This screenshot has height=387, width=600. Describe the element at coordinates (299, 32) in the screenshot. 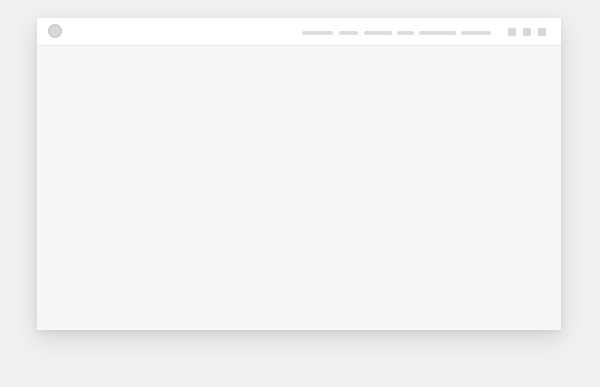

I see `top-navigation-bar` at that location.